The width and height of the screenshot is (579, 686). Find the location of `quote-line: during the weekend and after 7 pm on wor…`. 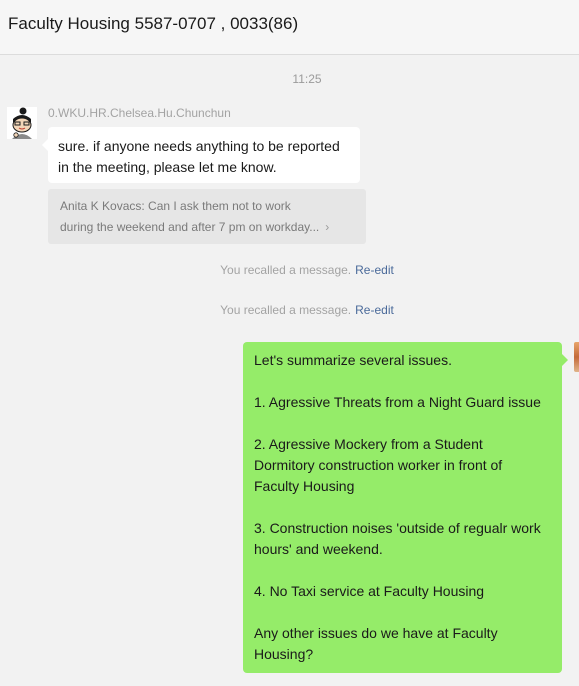

quote-line: during the weekend and after 7 pm on wor… is located at coordinates (190, 227).